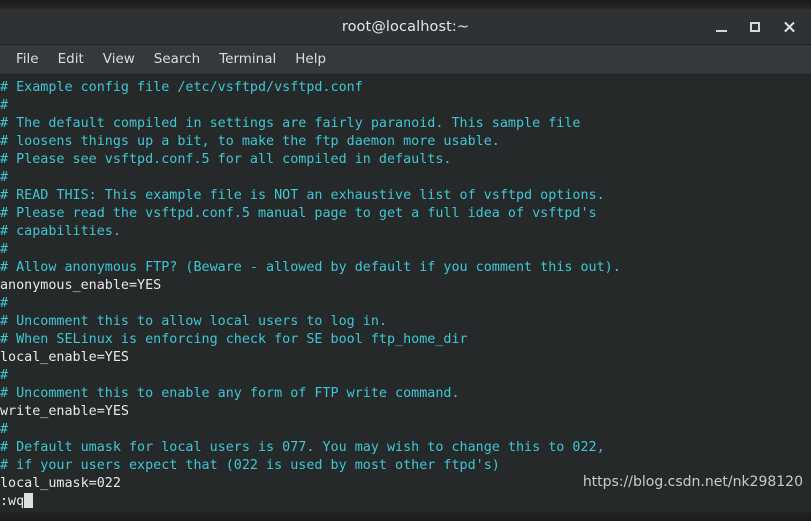  Describe the element at coordinates (721, 27) in the screenshot. I see `minimize-button` at that location.